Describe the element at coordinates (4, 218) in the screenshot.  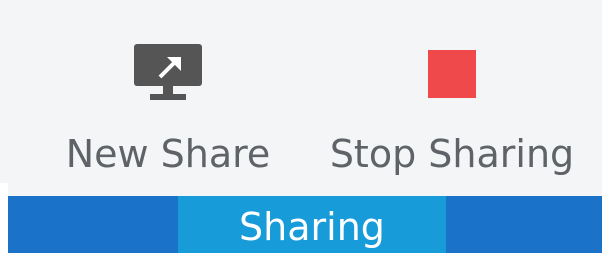
I see `left-edge-notch` at that location.